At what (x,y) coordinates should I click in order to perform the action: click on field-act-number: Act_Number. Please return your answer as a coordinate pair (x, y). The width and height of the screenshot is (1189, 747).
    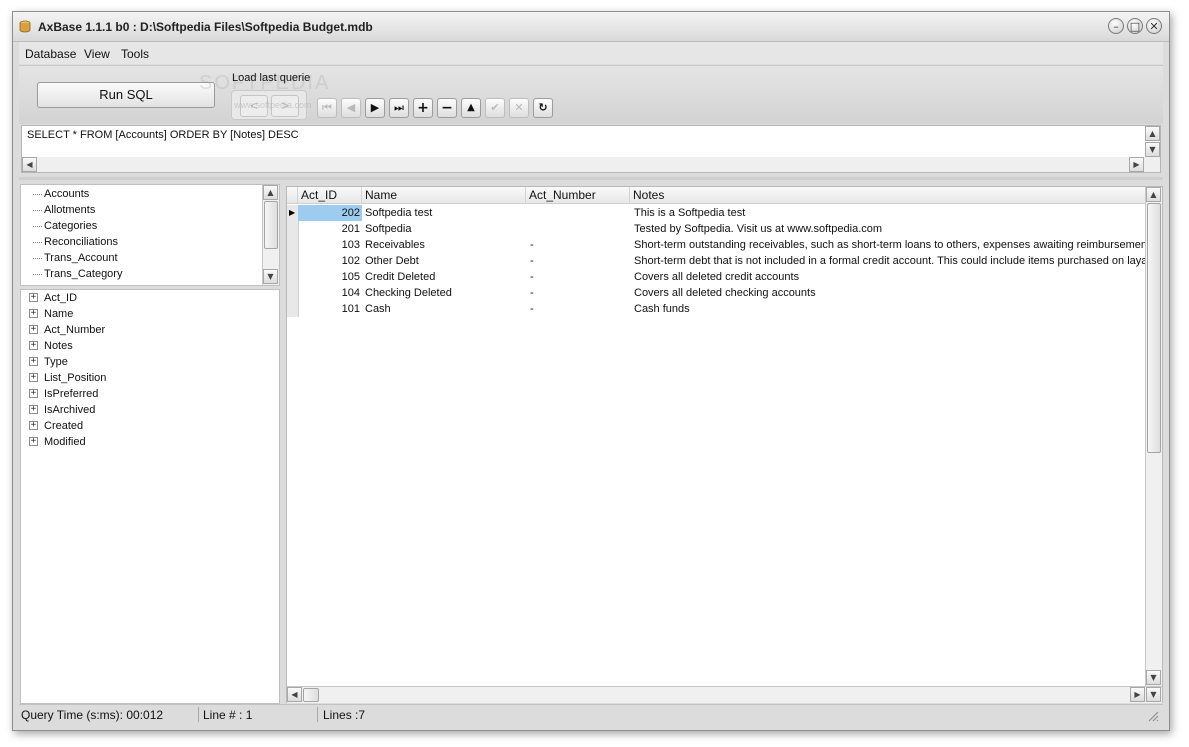
    Looking at the image, I should click on (74, 330).